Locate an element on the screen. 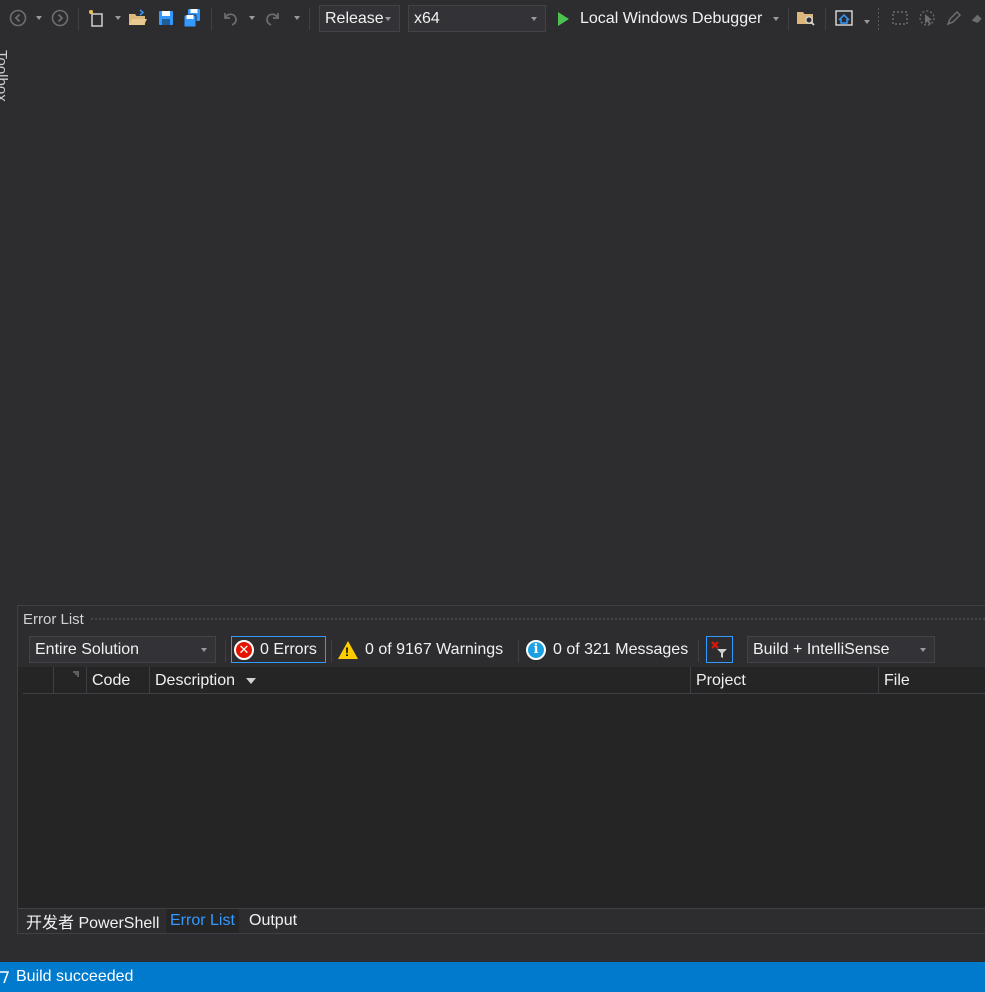  tab-developer-powershell-label: 开发者 PowerShell is located at coordinates (93, 923).